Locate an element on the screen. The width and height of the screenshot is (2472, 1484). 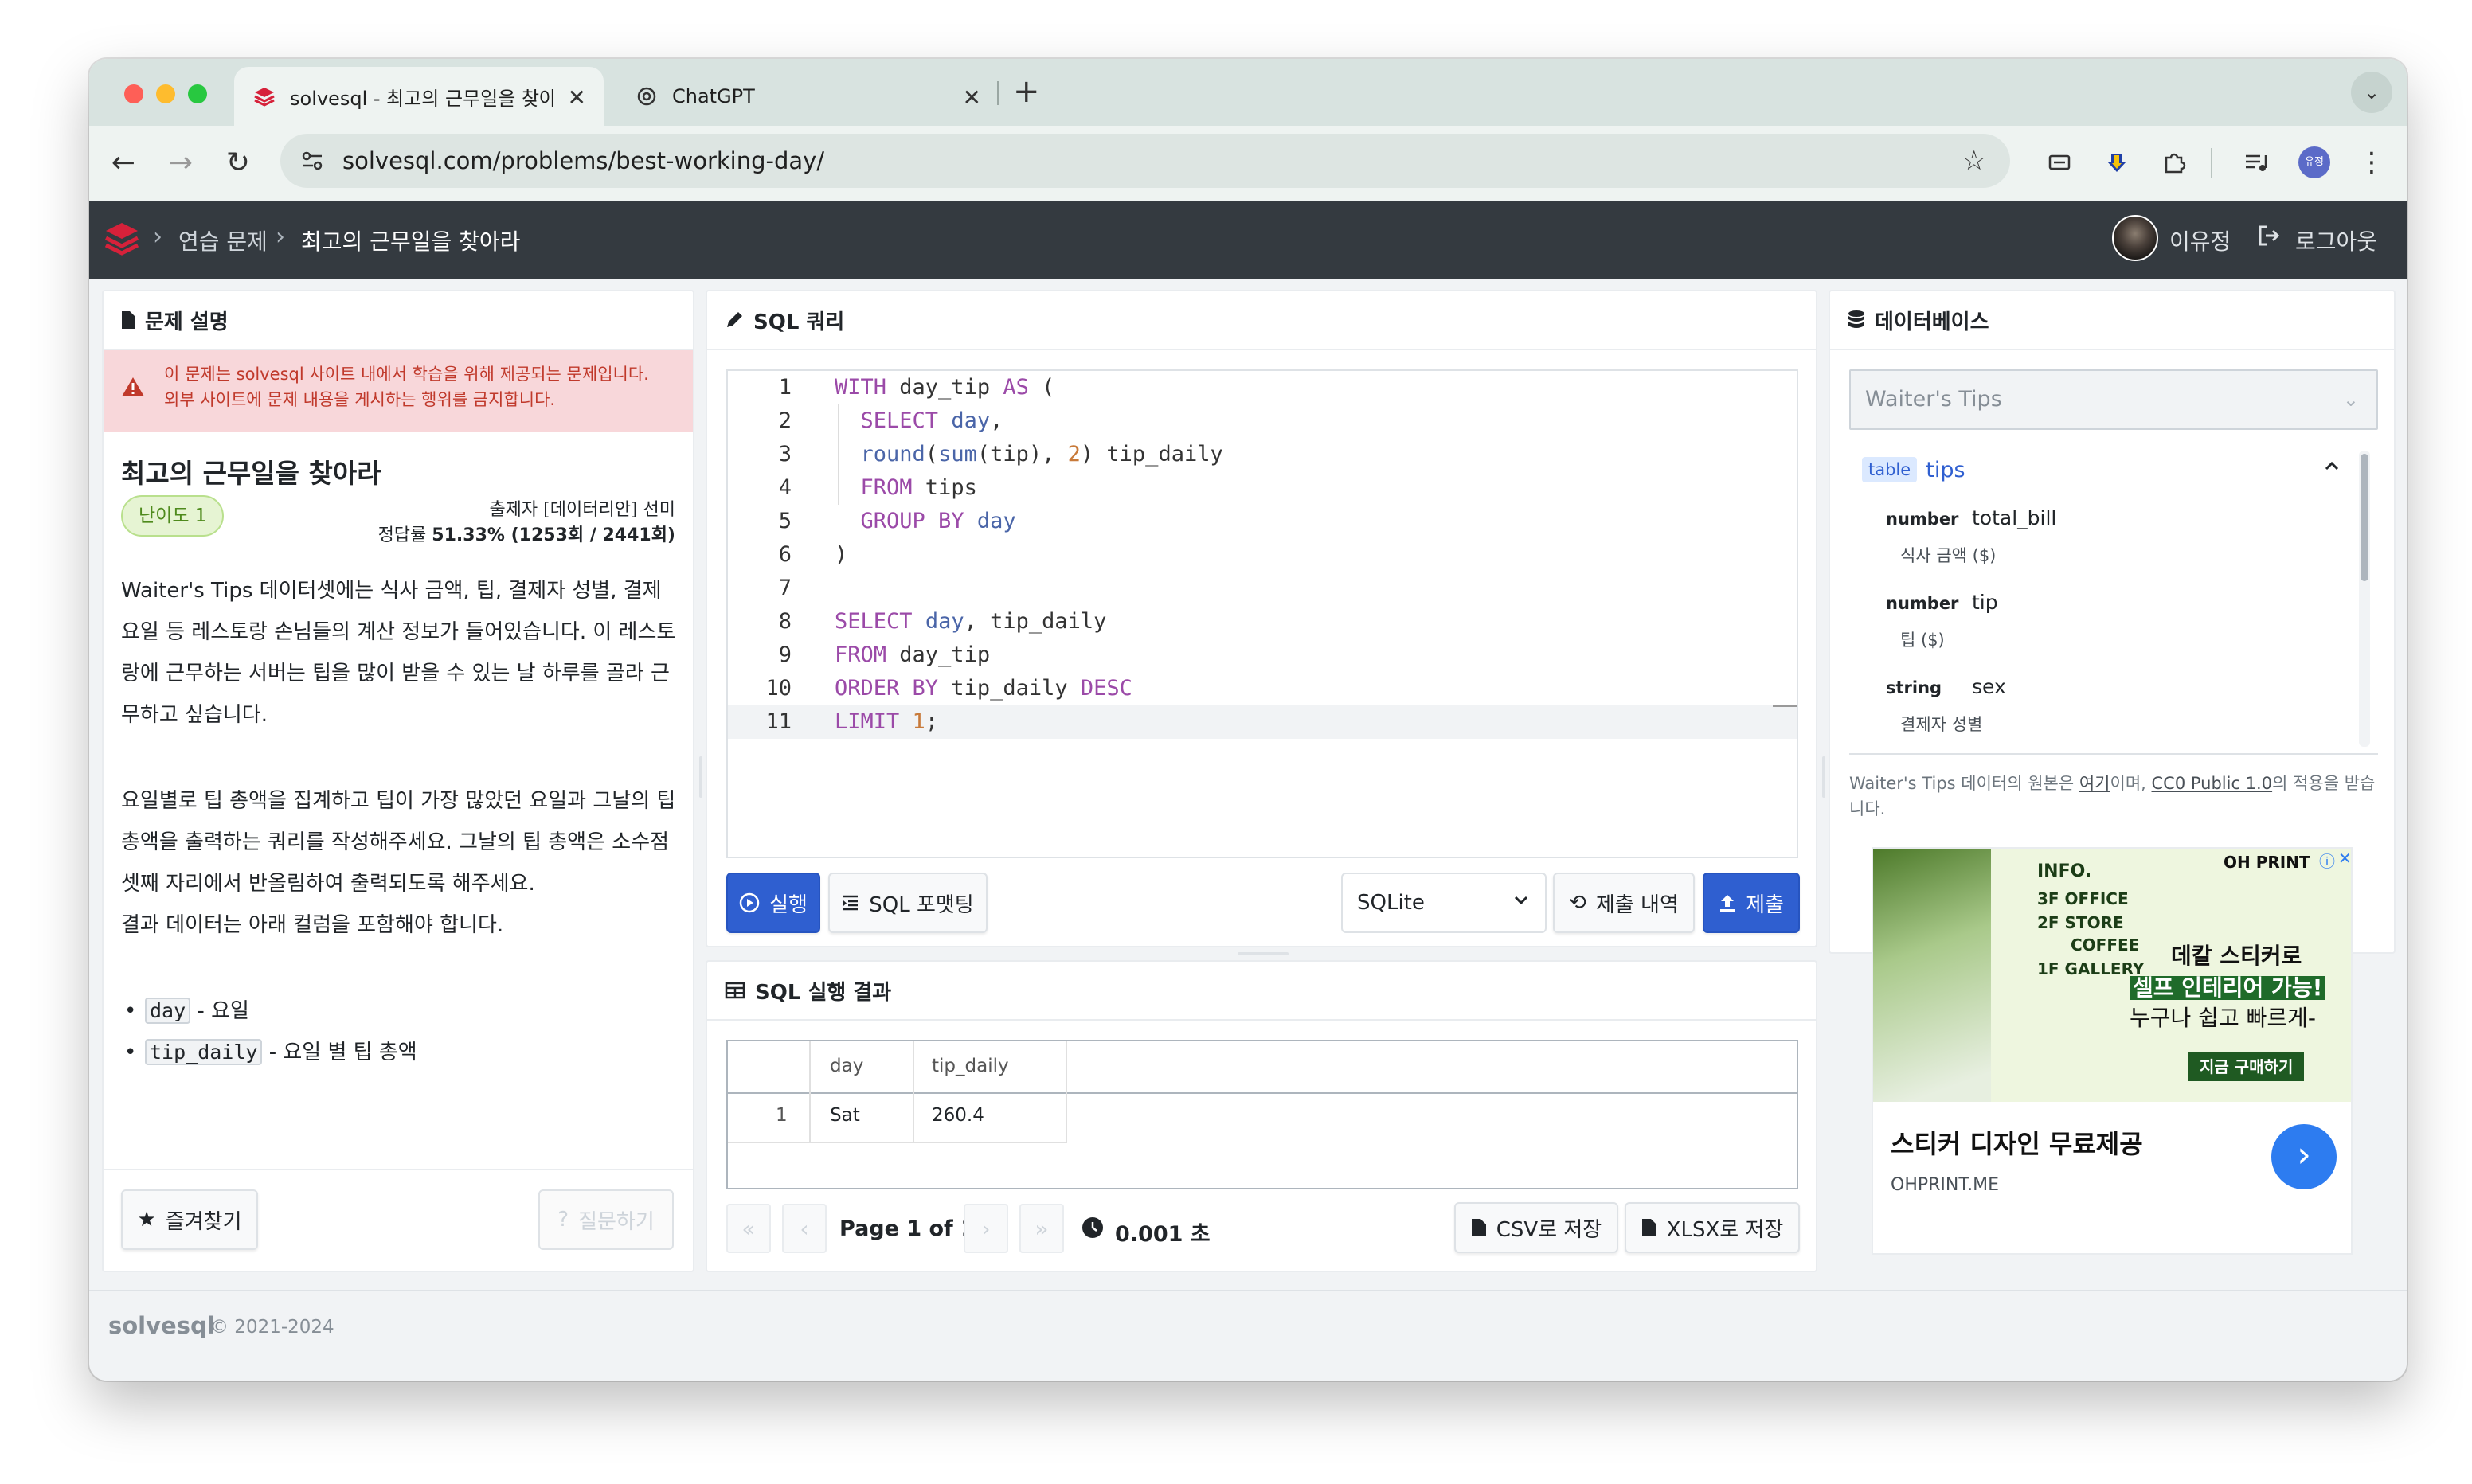
column-name: sex is located at coordinates (1989, 686).